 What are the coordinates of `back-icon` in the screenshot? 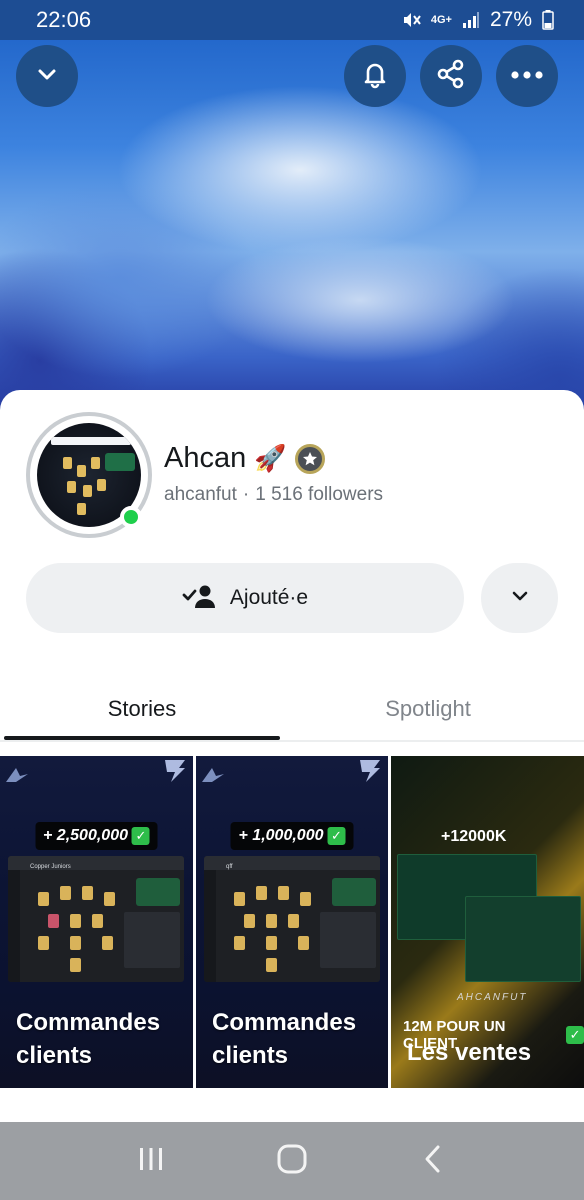 It's located at (433, 1161).